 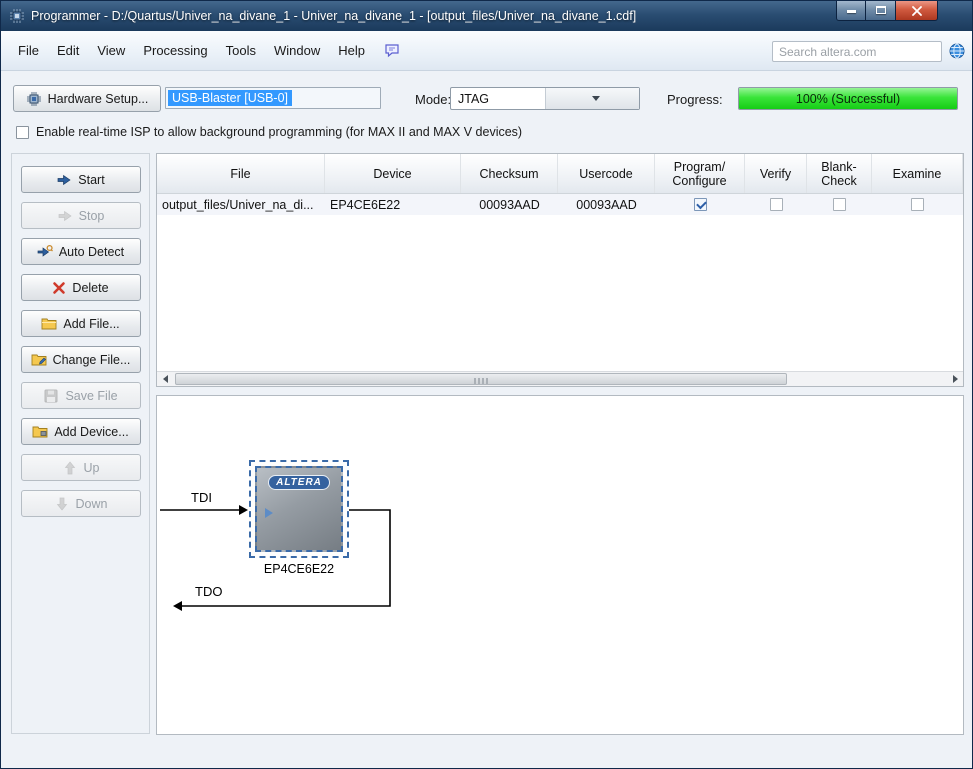 What do you see at coordinates (857, 51) in the screenshot?
I see `search-input` at bounding box center [857, 51].